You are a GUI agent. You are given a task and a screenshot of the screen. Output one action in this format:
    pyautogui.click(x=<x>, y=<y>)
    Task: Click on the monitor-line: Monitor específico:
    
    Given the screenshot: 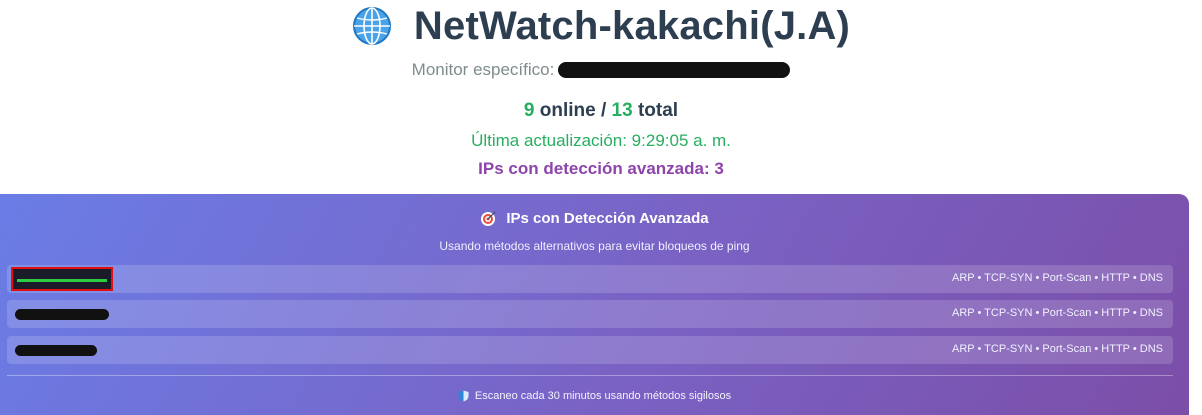 What is the action you would take?
    pyautogui.click(x=601, y=70)
    